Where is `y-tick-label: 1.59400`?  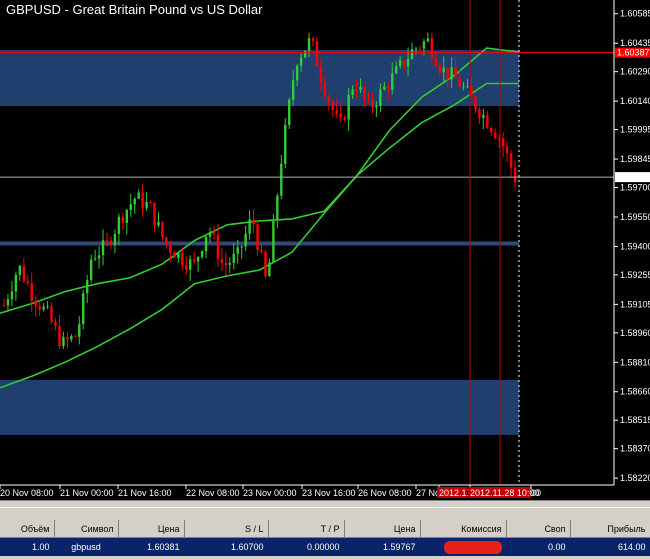 y-tick-label: 1.59400 is located at coordinates (635, 246).